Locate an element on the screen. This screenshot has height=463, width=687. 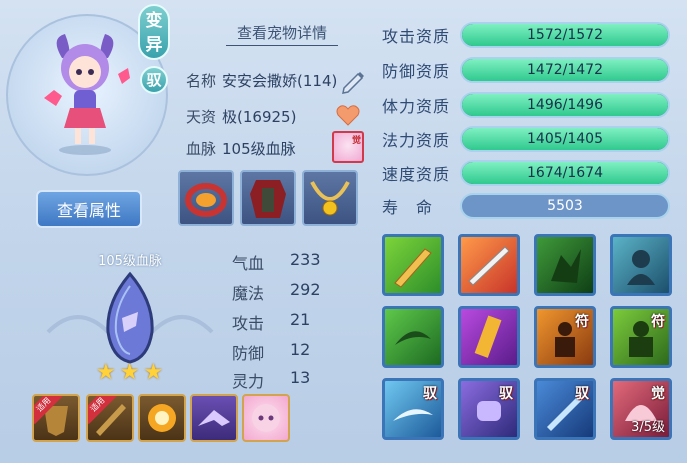
aptitude-value: 1472/1472 is located at coordinates (565, 70).